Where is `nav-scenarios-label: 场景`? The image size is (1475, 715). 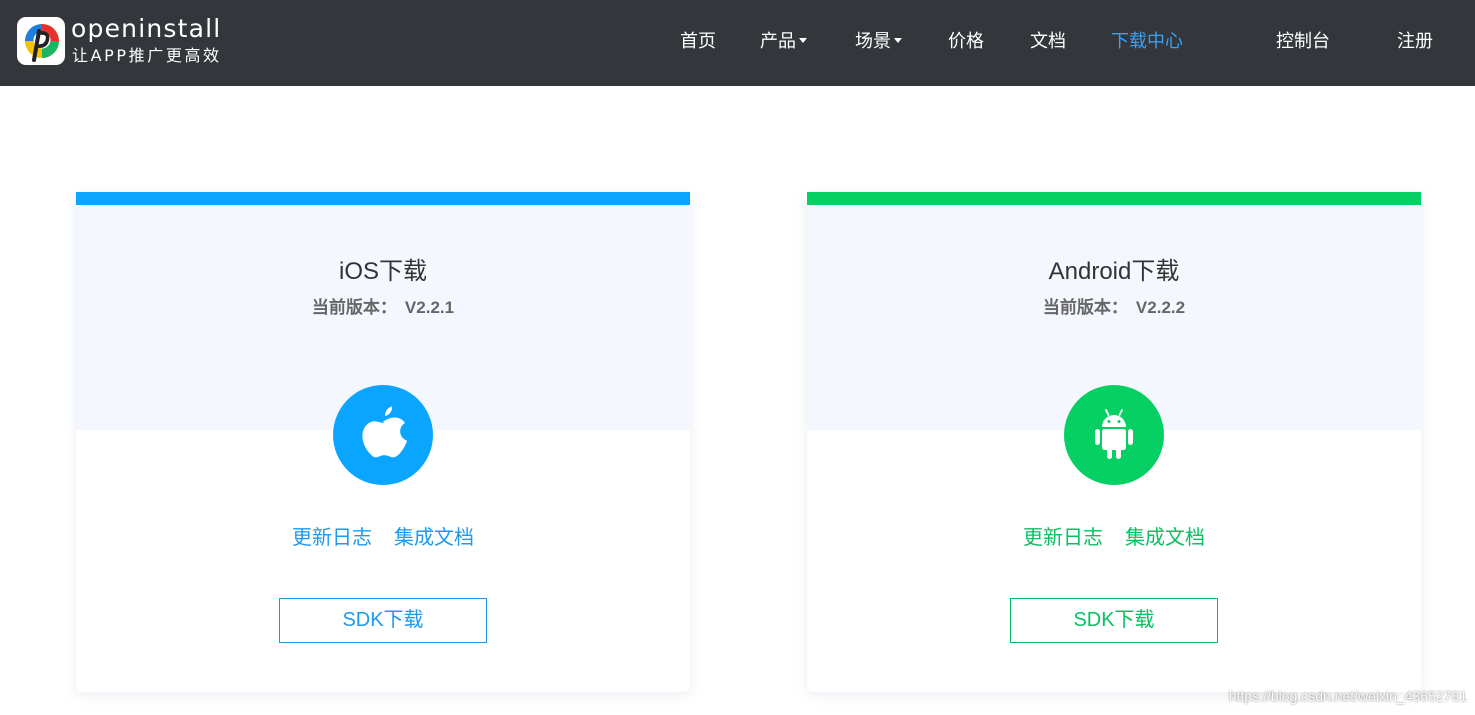 nav-scenarios-label: 场景 is located at coordinates (873, 41).